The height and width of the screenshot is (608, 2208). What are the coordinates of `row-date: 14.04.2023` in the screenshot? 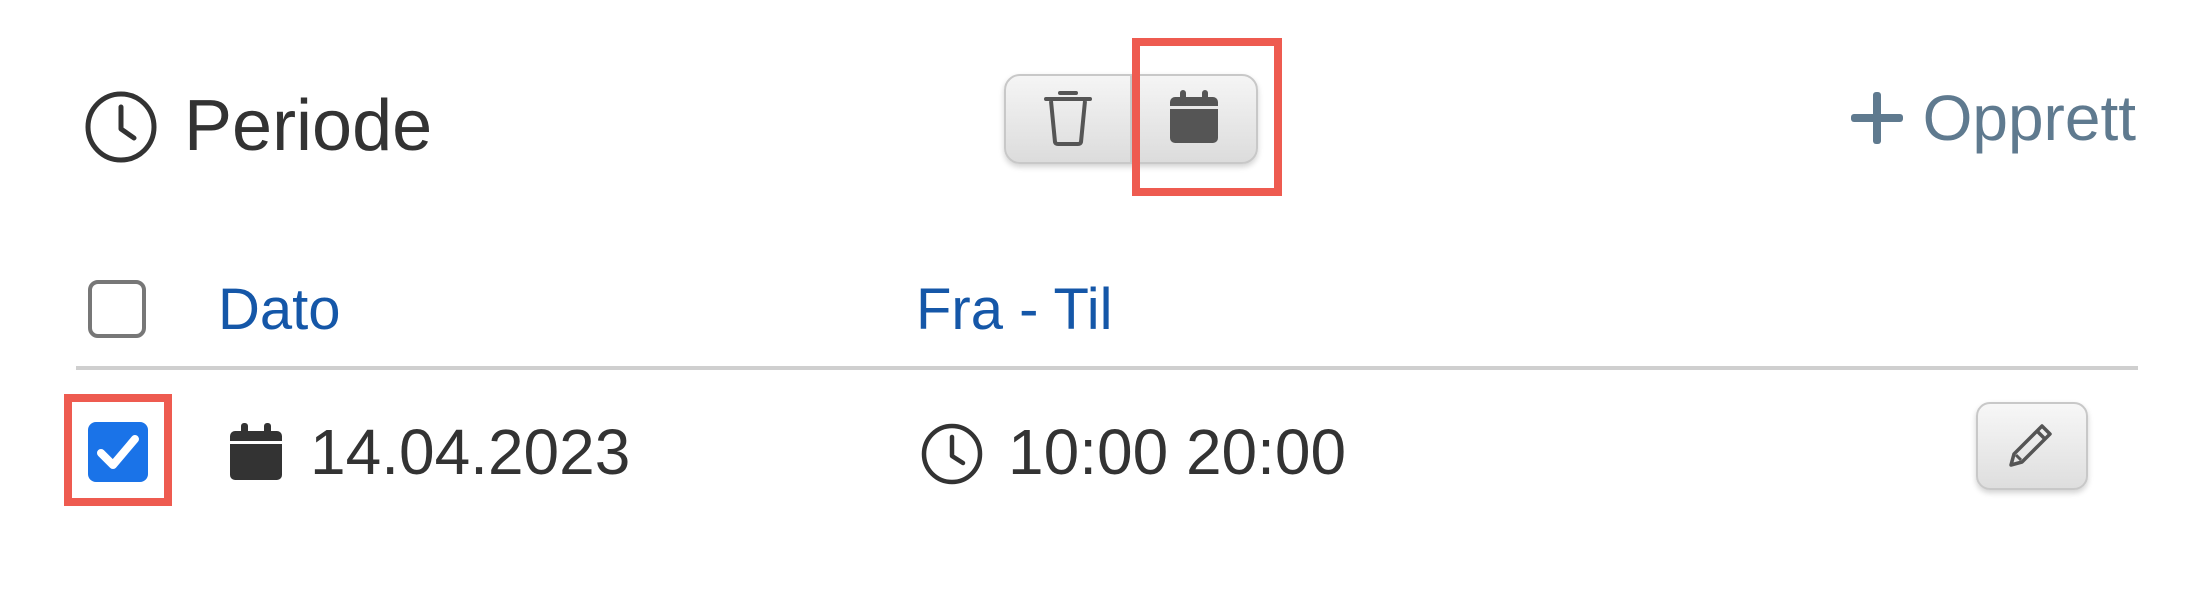 It's located at (470, 452).